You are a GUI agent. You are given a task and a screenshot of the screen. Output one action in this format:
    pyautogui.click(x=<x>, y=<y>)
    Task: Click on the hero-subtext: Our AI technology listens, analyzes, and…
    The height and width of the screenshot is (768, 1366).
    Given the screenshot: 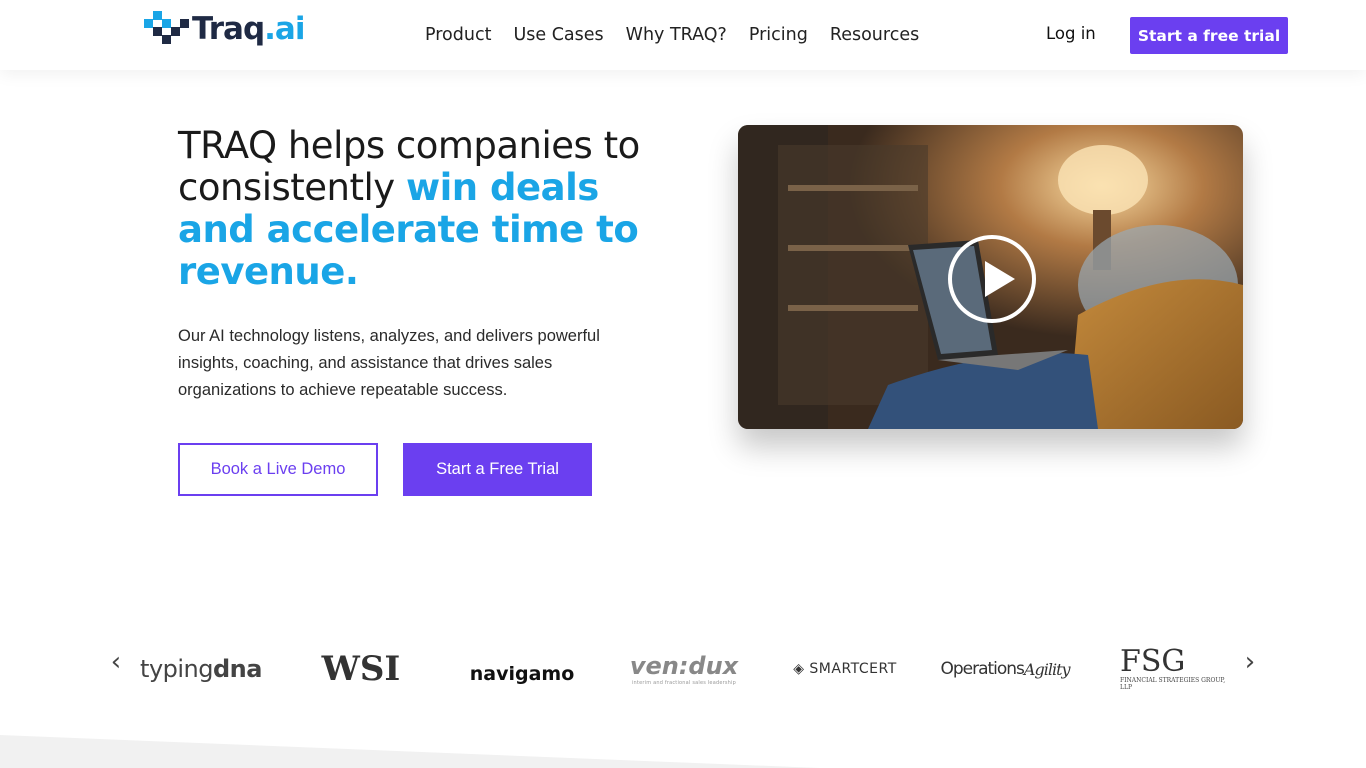 What is the action you would take?
    pyautogui.click(x=389, y=363)
    